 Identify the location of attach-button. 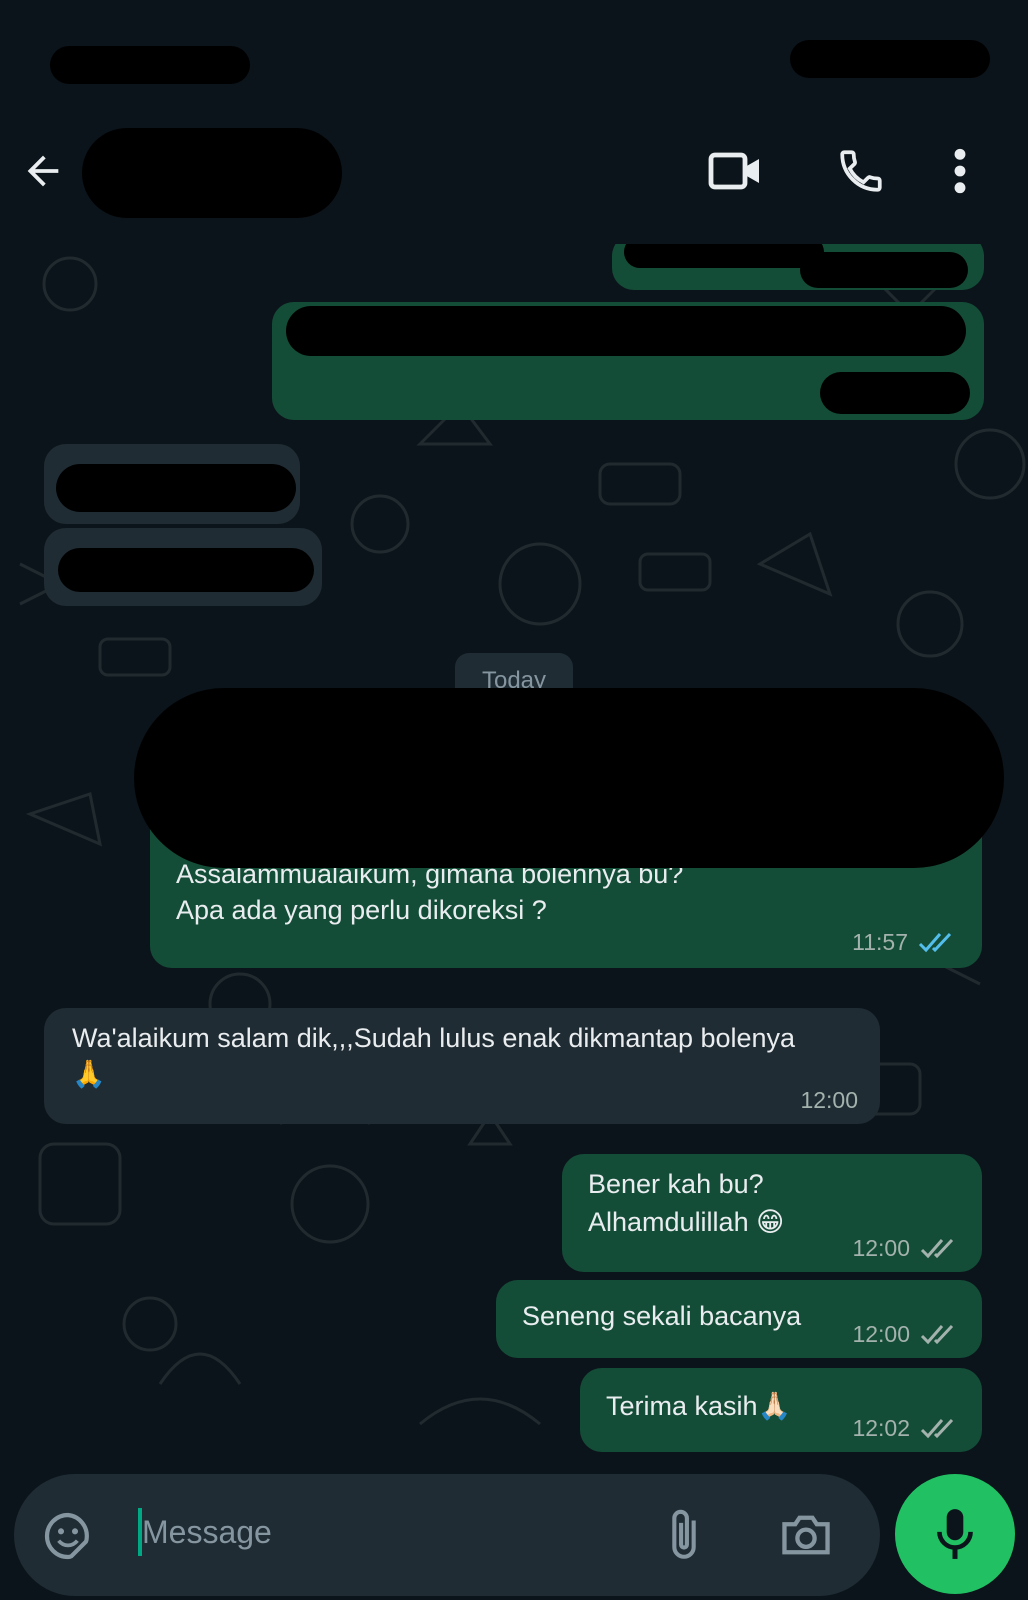
(684, 1535).